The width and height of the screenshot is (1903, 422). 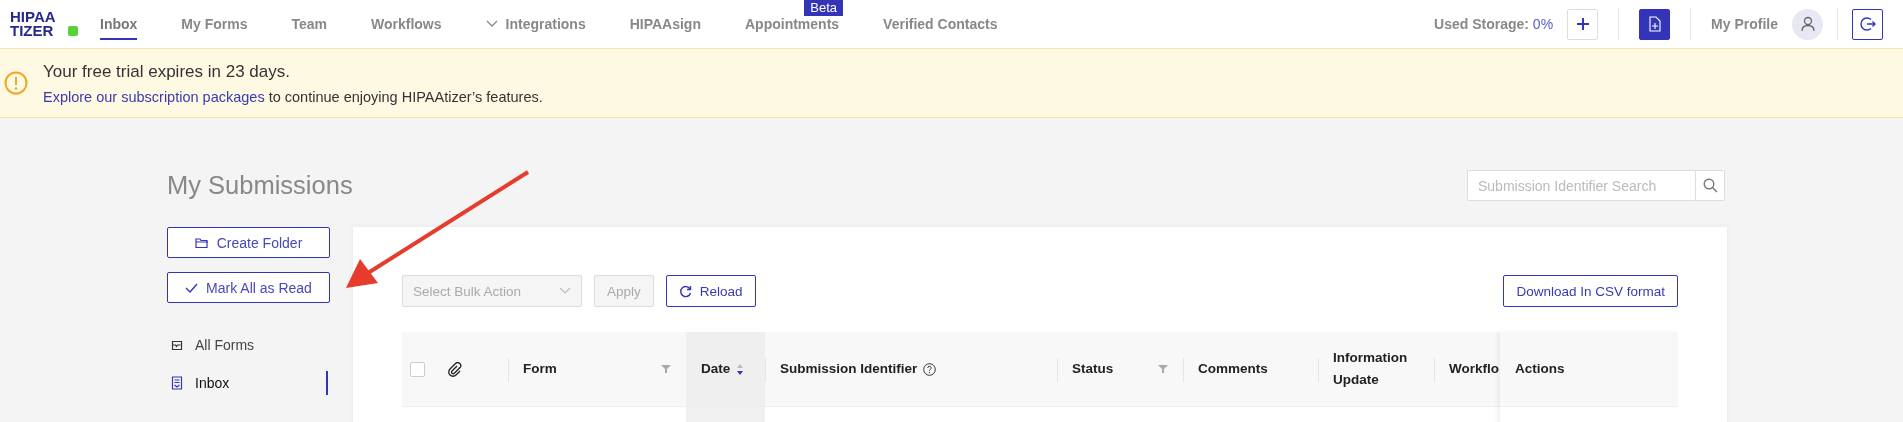 What do you see at coordinates (248, 287) in the screenshot?
I see `sidebar-button: Mark All as Read` at bounding box center [248, 287].